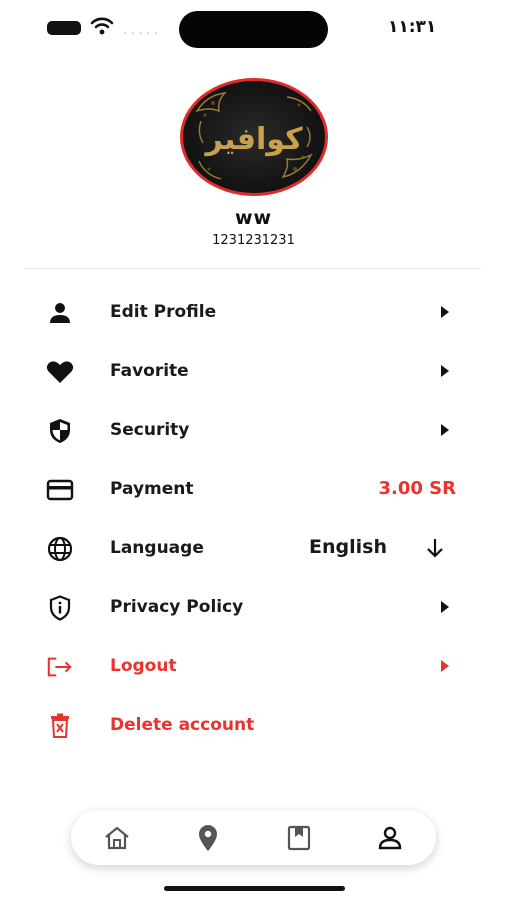 This screenshot has height=900, width=507. I want to click on info-shield-icon, so click(60, 608).